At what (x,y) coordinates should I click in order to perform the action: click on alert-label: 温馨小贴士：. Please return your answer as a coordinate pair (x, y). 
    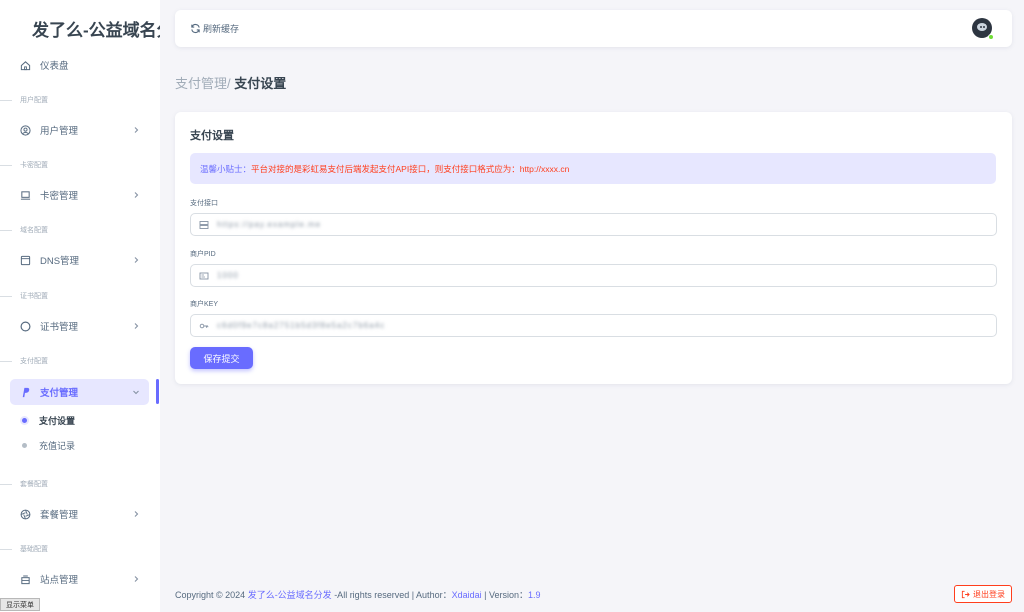
    Looking at the image, I should click on (226, 168).